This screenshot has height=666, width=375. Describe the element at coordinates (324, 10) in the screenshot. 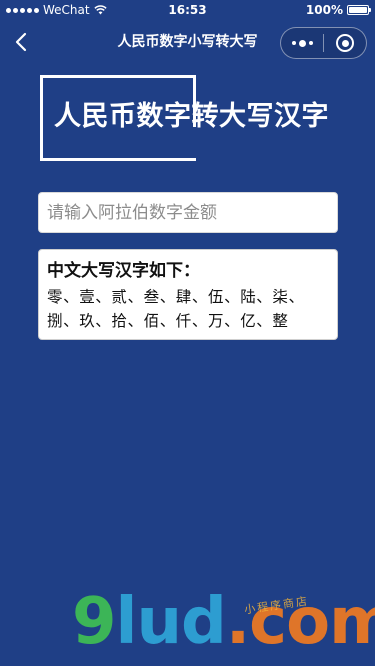

I see `battery-percent: 100%` at that location.